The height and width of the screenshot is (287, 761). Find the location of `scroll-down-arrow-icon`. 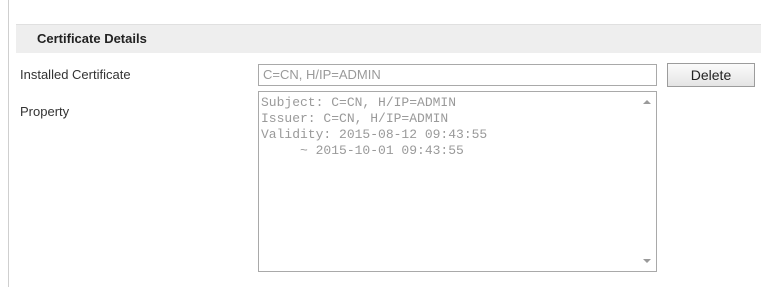

scroll-down-arrow-icon is located at coordinates (647, 261).